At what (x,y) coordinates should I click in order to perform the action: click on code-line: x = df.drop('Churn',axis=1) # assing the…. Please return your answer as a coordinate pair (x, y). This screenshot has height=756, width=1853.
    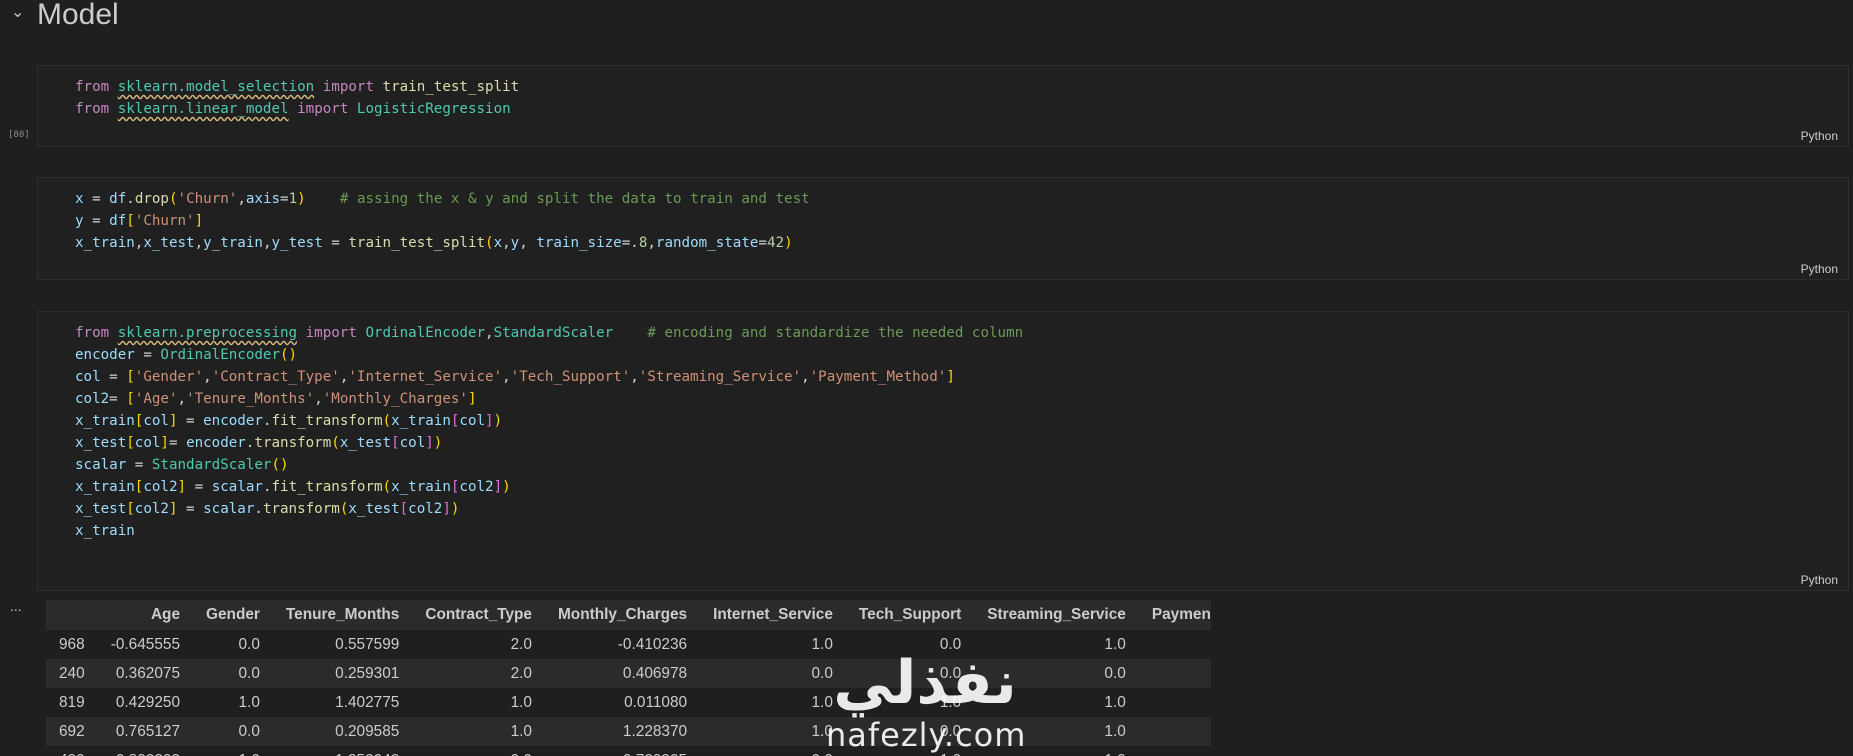
    Looking at the image, I should click on (442, 199).